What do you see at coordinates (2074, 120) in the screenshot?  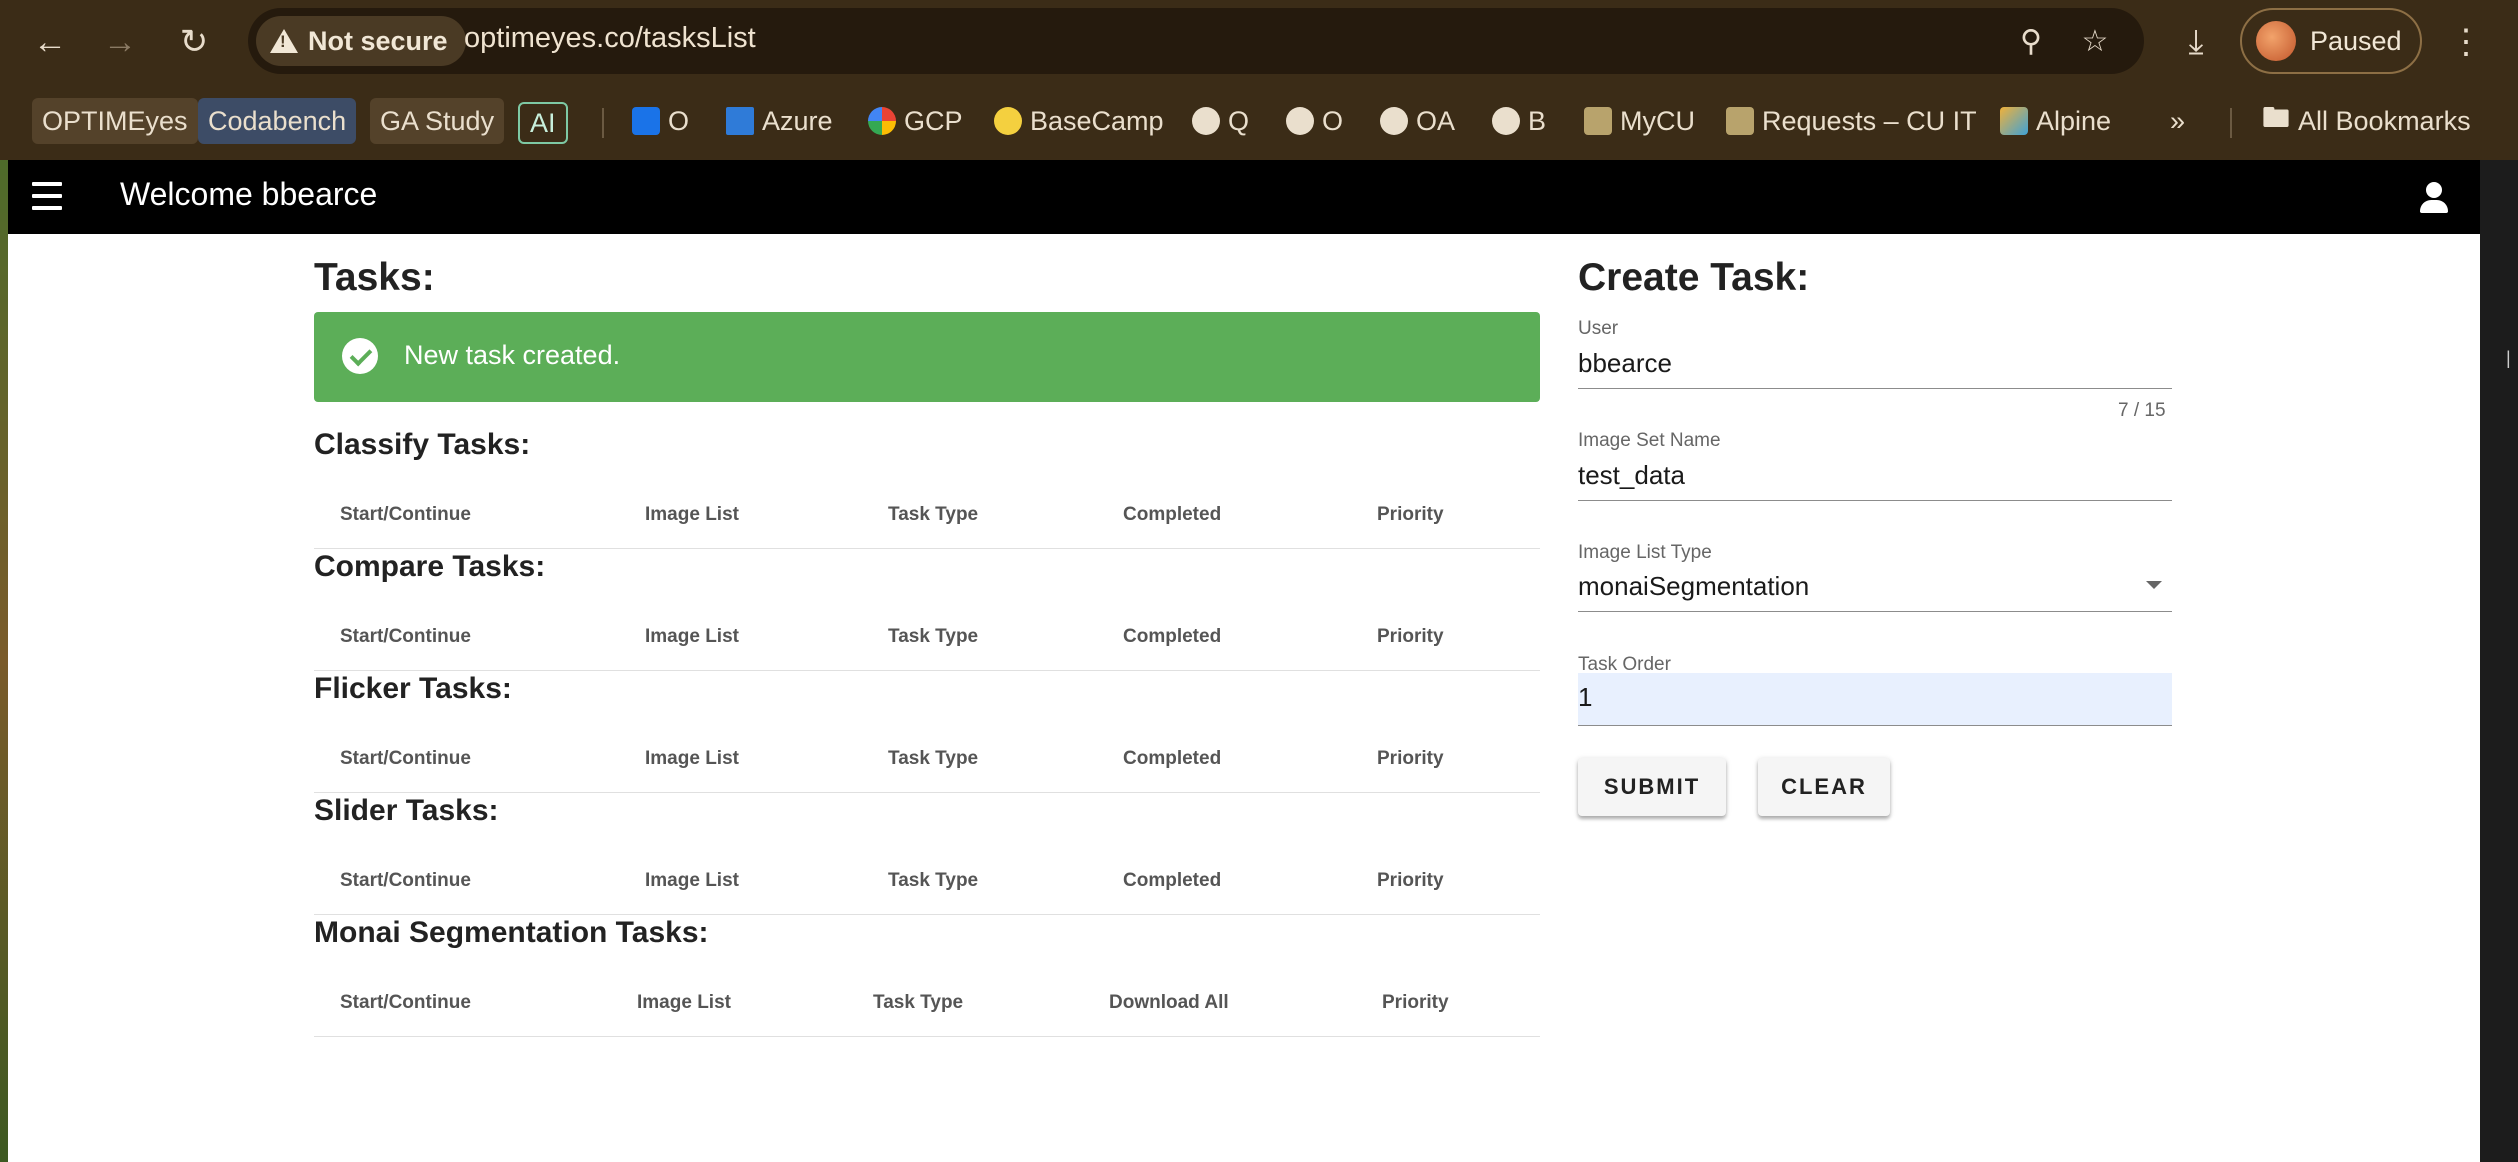 I see `bookmark-label: Alpine` at bounding box center [2074, 120].